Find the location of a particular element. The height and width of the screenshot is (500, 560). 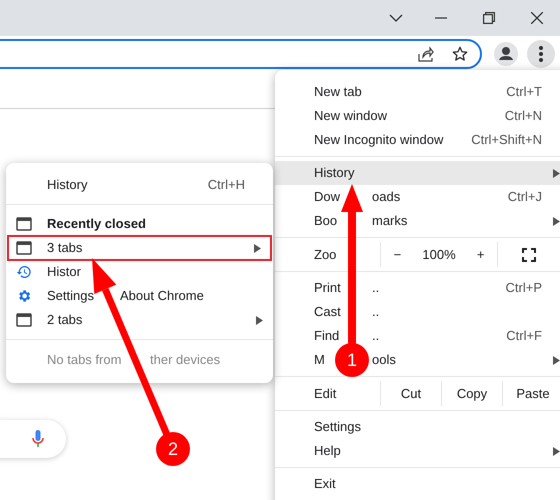

menu-icon is located at coordinates (541, 54).